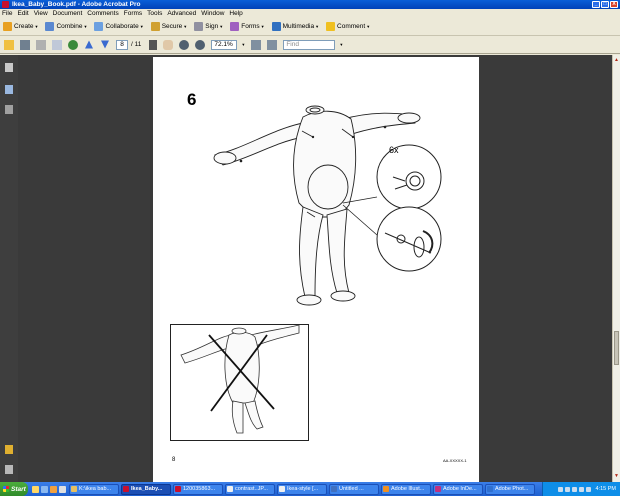 The height and width of the screenshot is (496, 620). What do you see at coordinates (351, 26) in the screenshot?
I see `comment-label: Comment` at bounding box center [351, 26].